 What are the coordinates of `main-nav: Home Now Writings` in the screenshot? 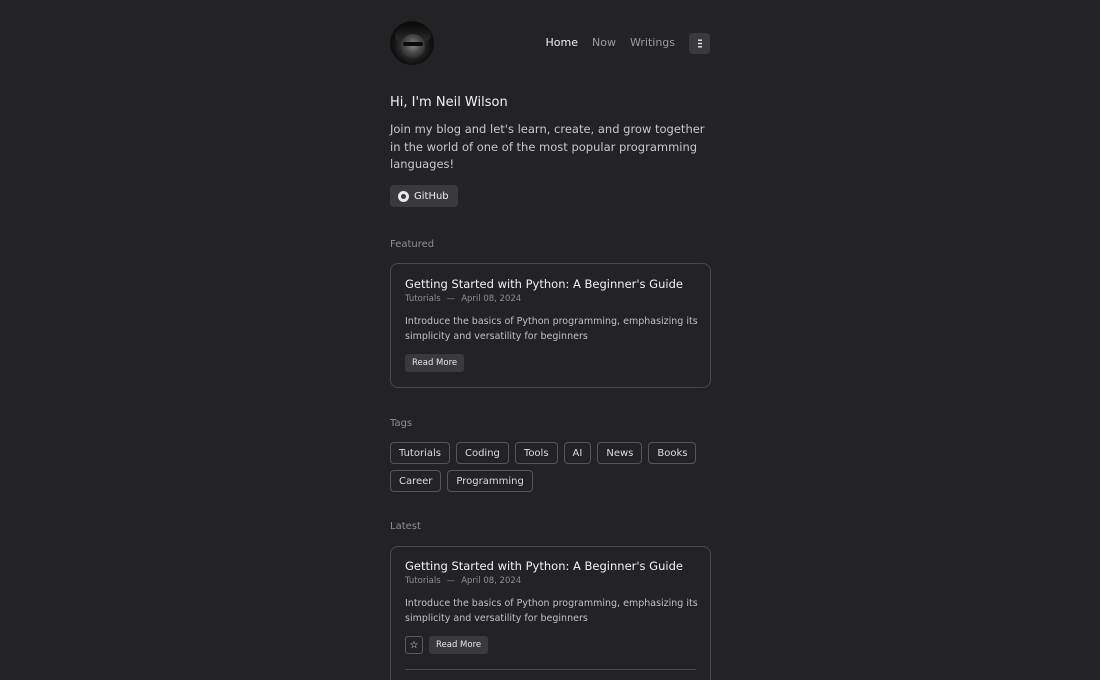 It's located at (628, 43).